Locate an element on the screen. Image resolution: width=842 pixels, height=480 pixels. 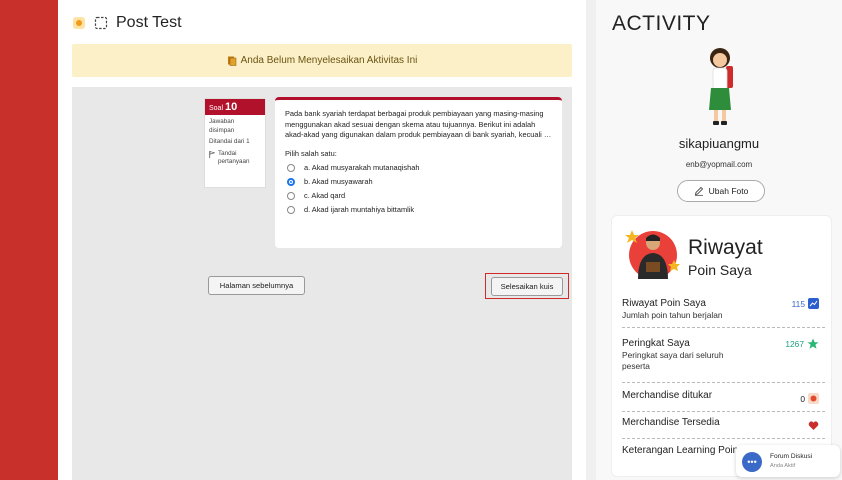
merch-available-title: Merchandise Tersedia is located at coordinates (671, 422).